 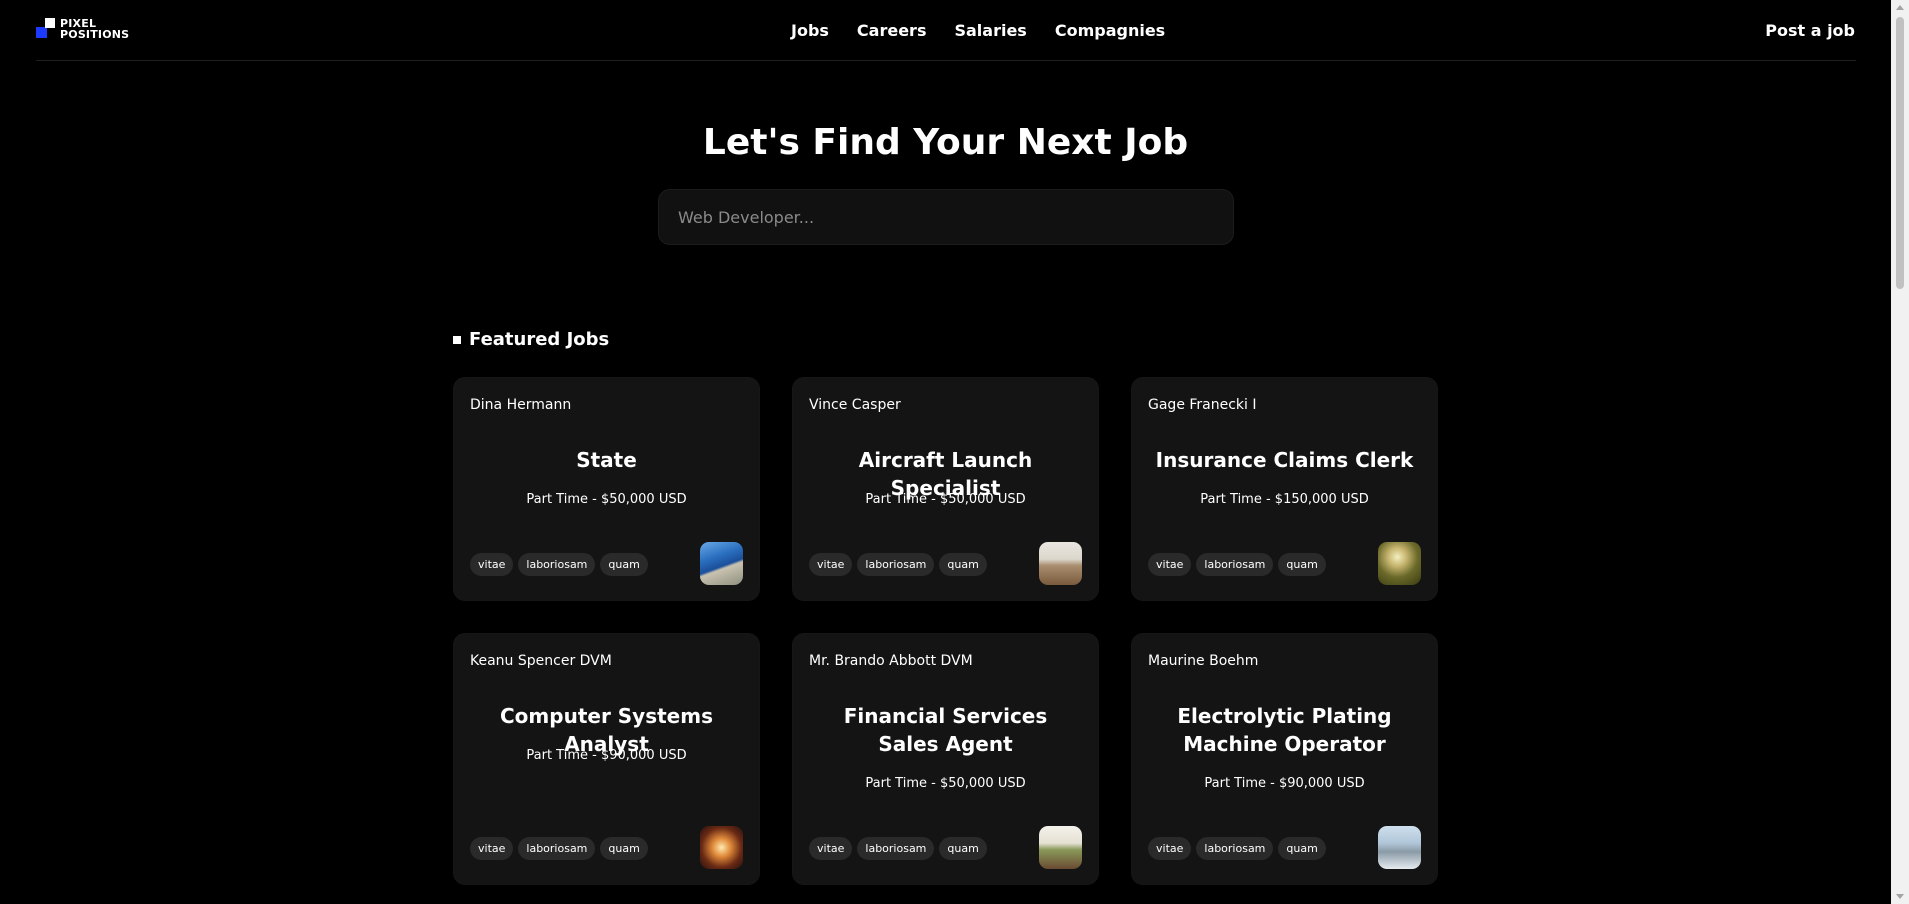 What do you see at coordinates (606, 460) in the screenshot?
I see `job-title-link: State` at bounding box center [606, 460].